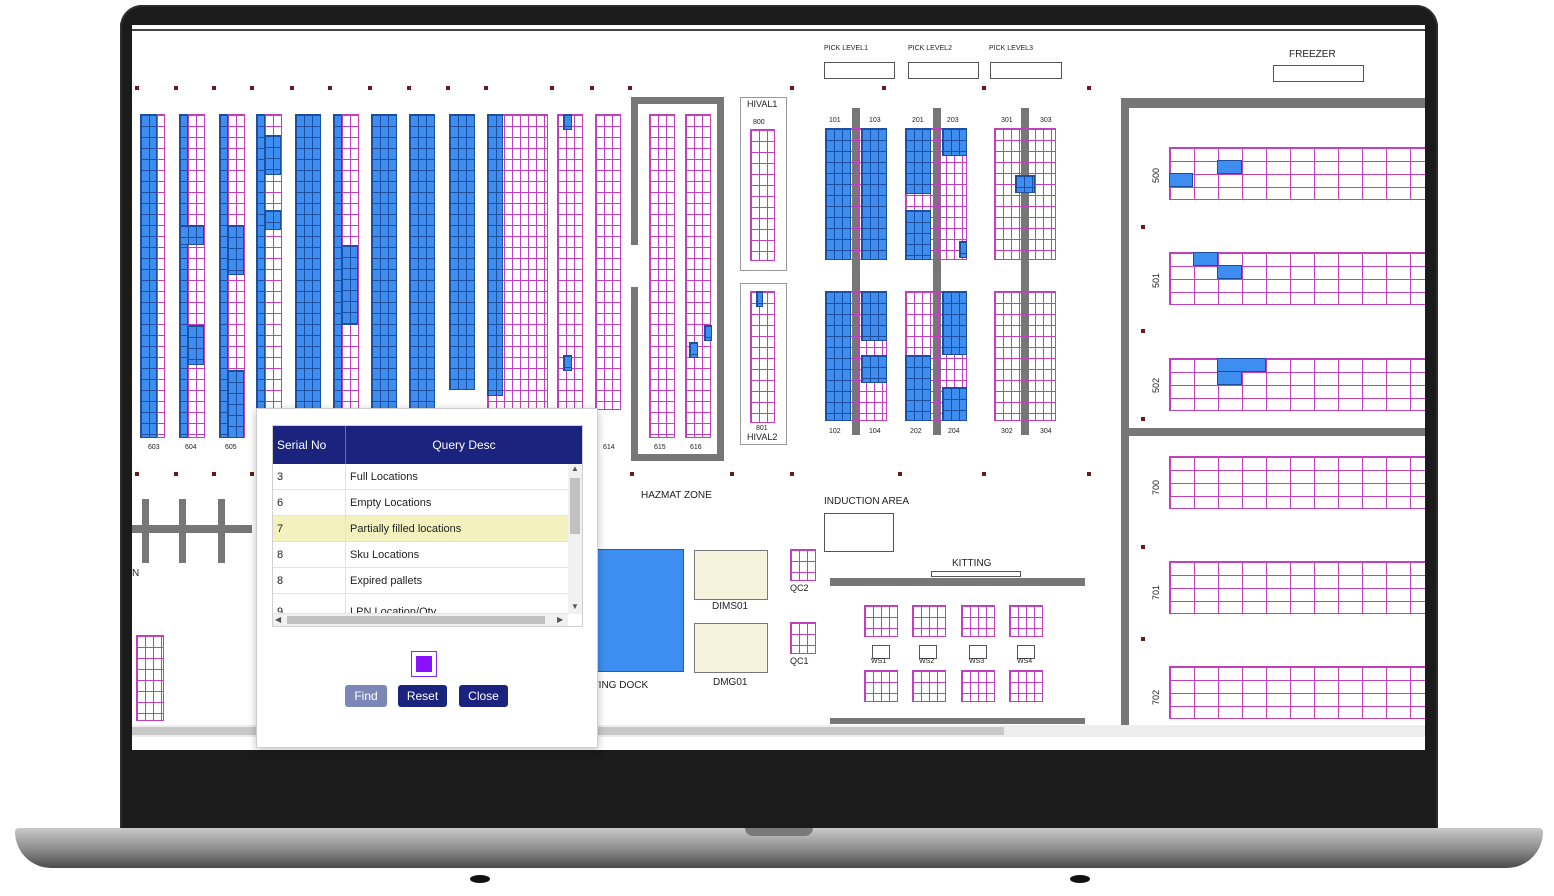  What do you see at coordinates (231, 447) in the screenshot?
I see `aisle-605: 605` at bounding box center [231, 447].